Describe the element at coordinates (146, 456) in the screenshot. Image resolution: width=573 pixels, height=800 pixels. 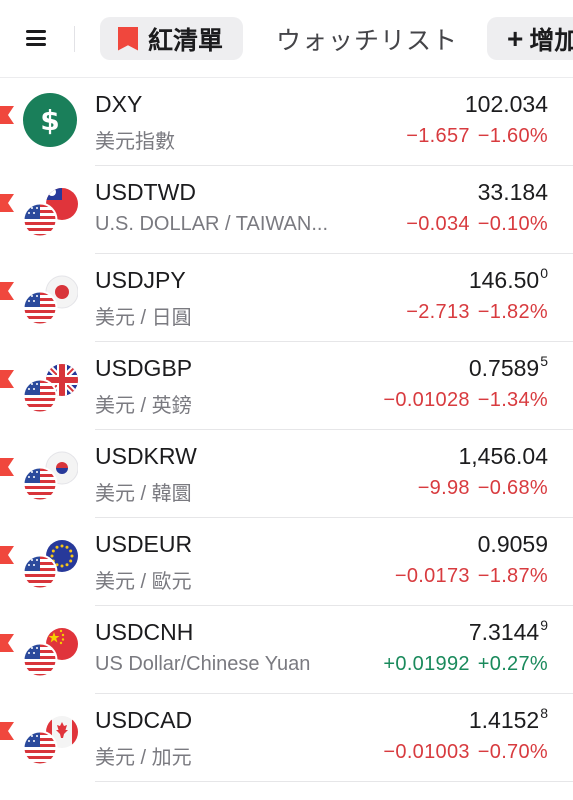
I see `symbol: USDKRW` at that location.